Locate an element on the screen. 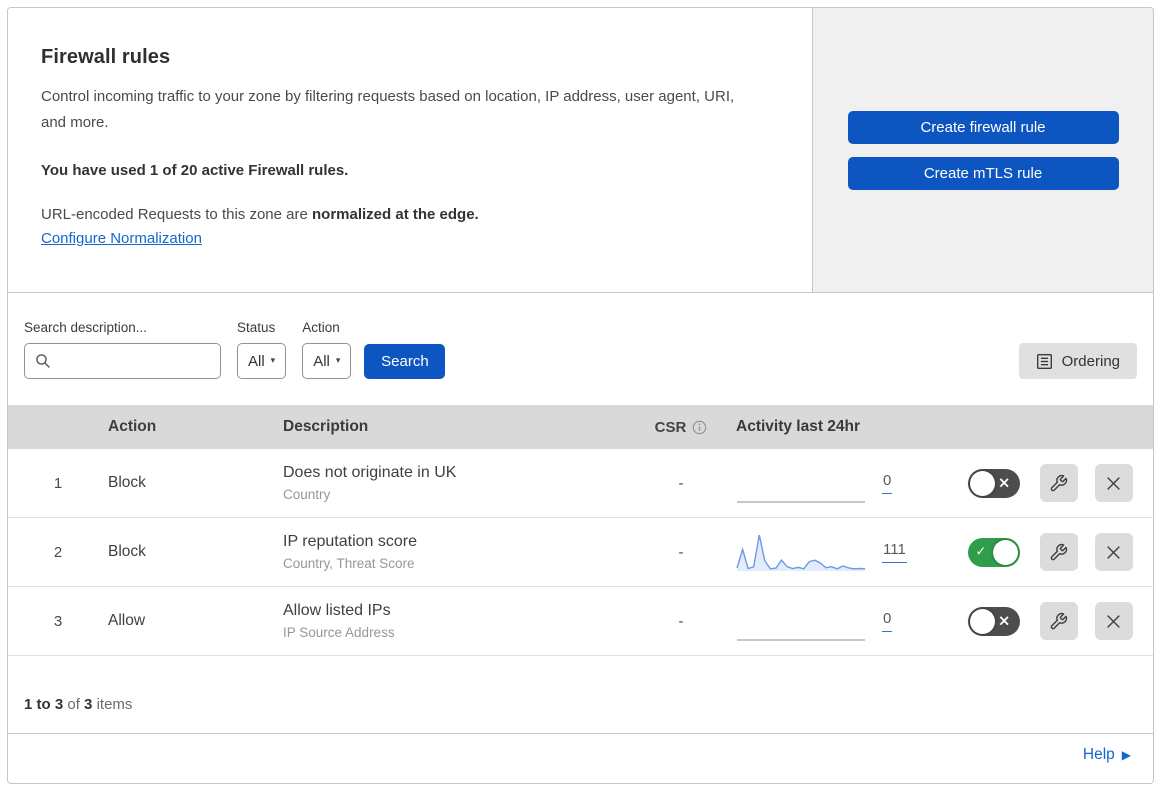  rule-fields: Country, Threat Score is located at coordinates (349, 563).